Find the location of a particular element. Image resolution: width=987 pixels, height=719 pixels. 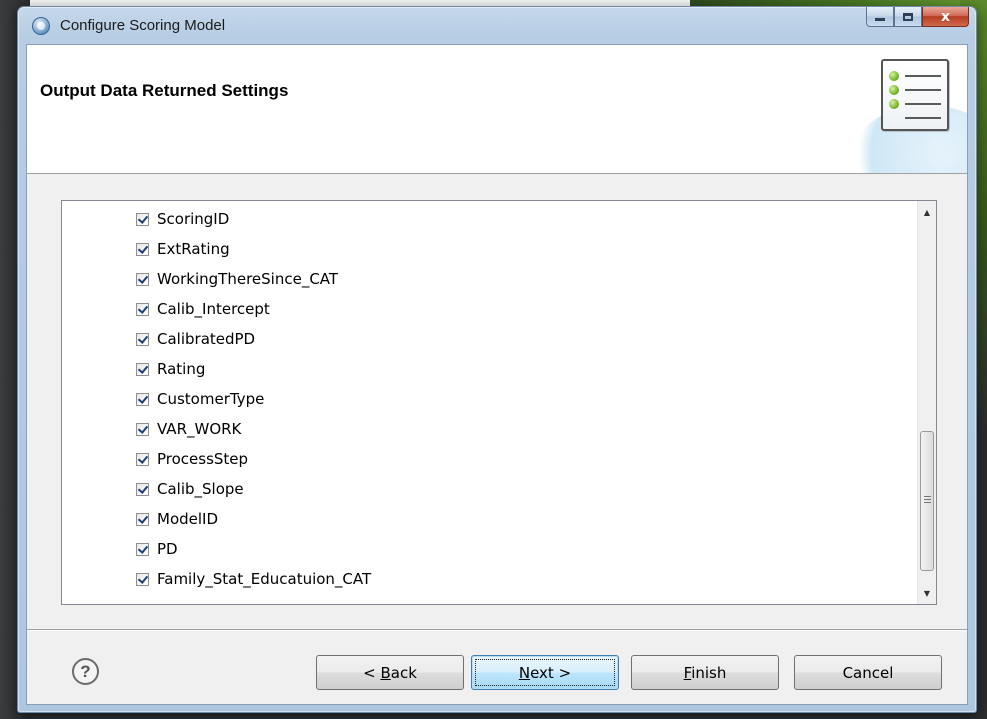

scroll-up-arrow-icon: ▲ is located at coordinates (927, 212).